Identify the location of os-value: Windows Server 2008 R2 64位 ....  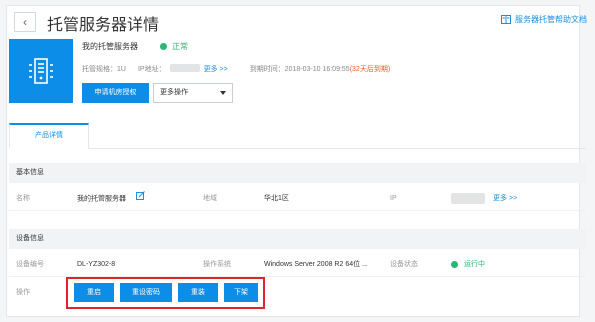
(316, 264).